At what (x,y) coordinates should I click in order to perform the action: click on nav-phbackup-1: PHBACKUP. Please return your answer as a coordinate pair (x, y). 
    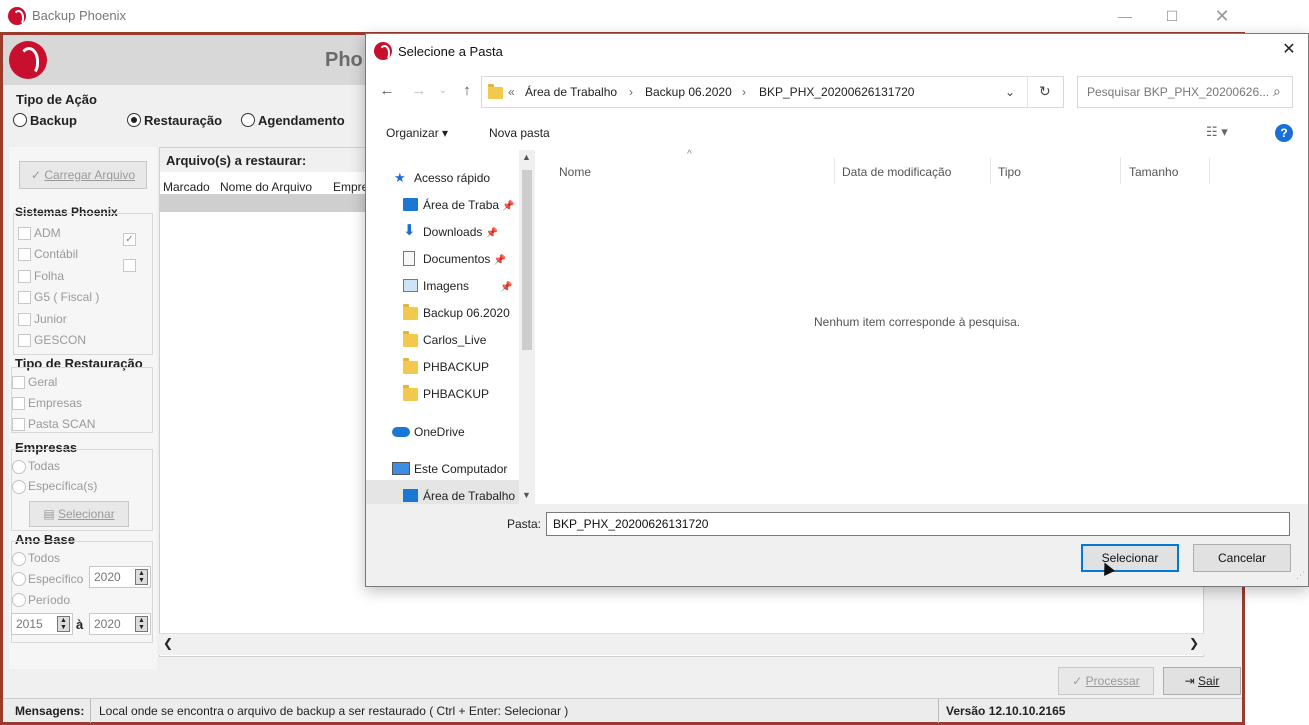
    Looking at the image, I should click on (446, 367).